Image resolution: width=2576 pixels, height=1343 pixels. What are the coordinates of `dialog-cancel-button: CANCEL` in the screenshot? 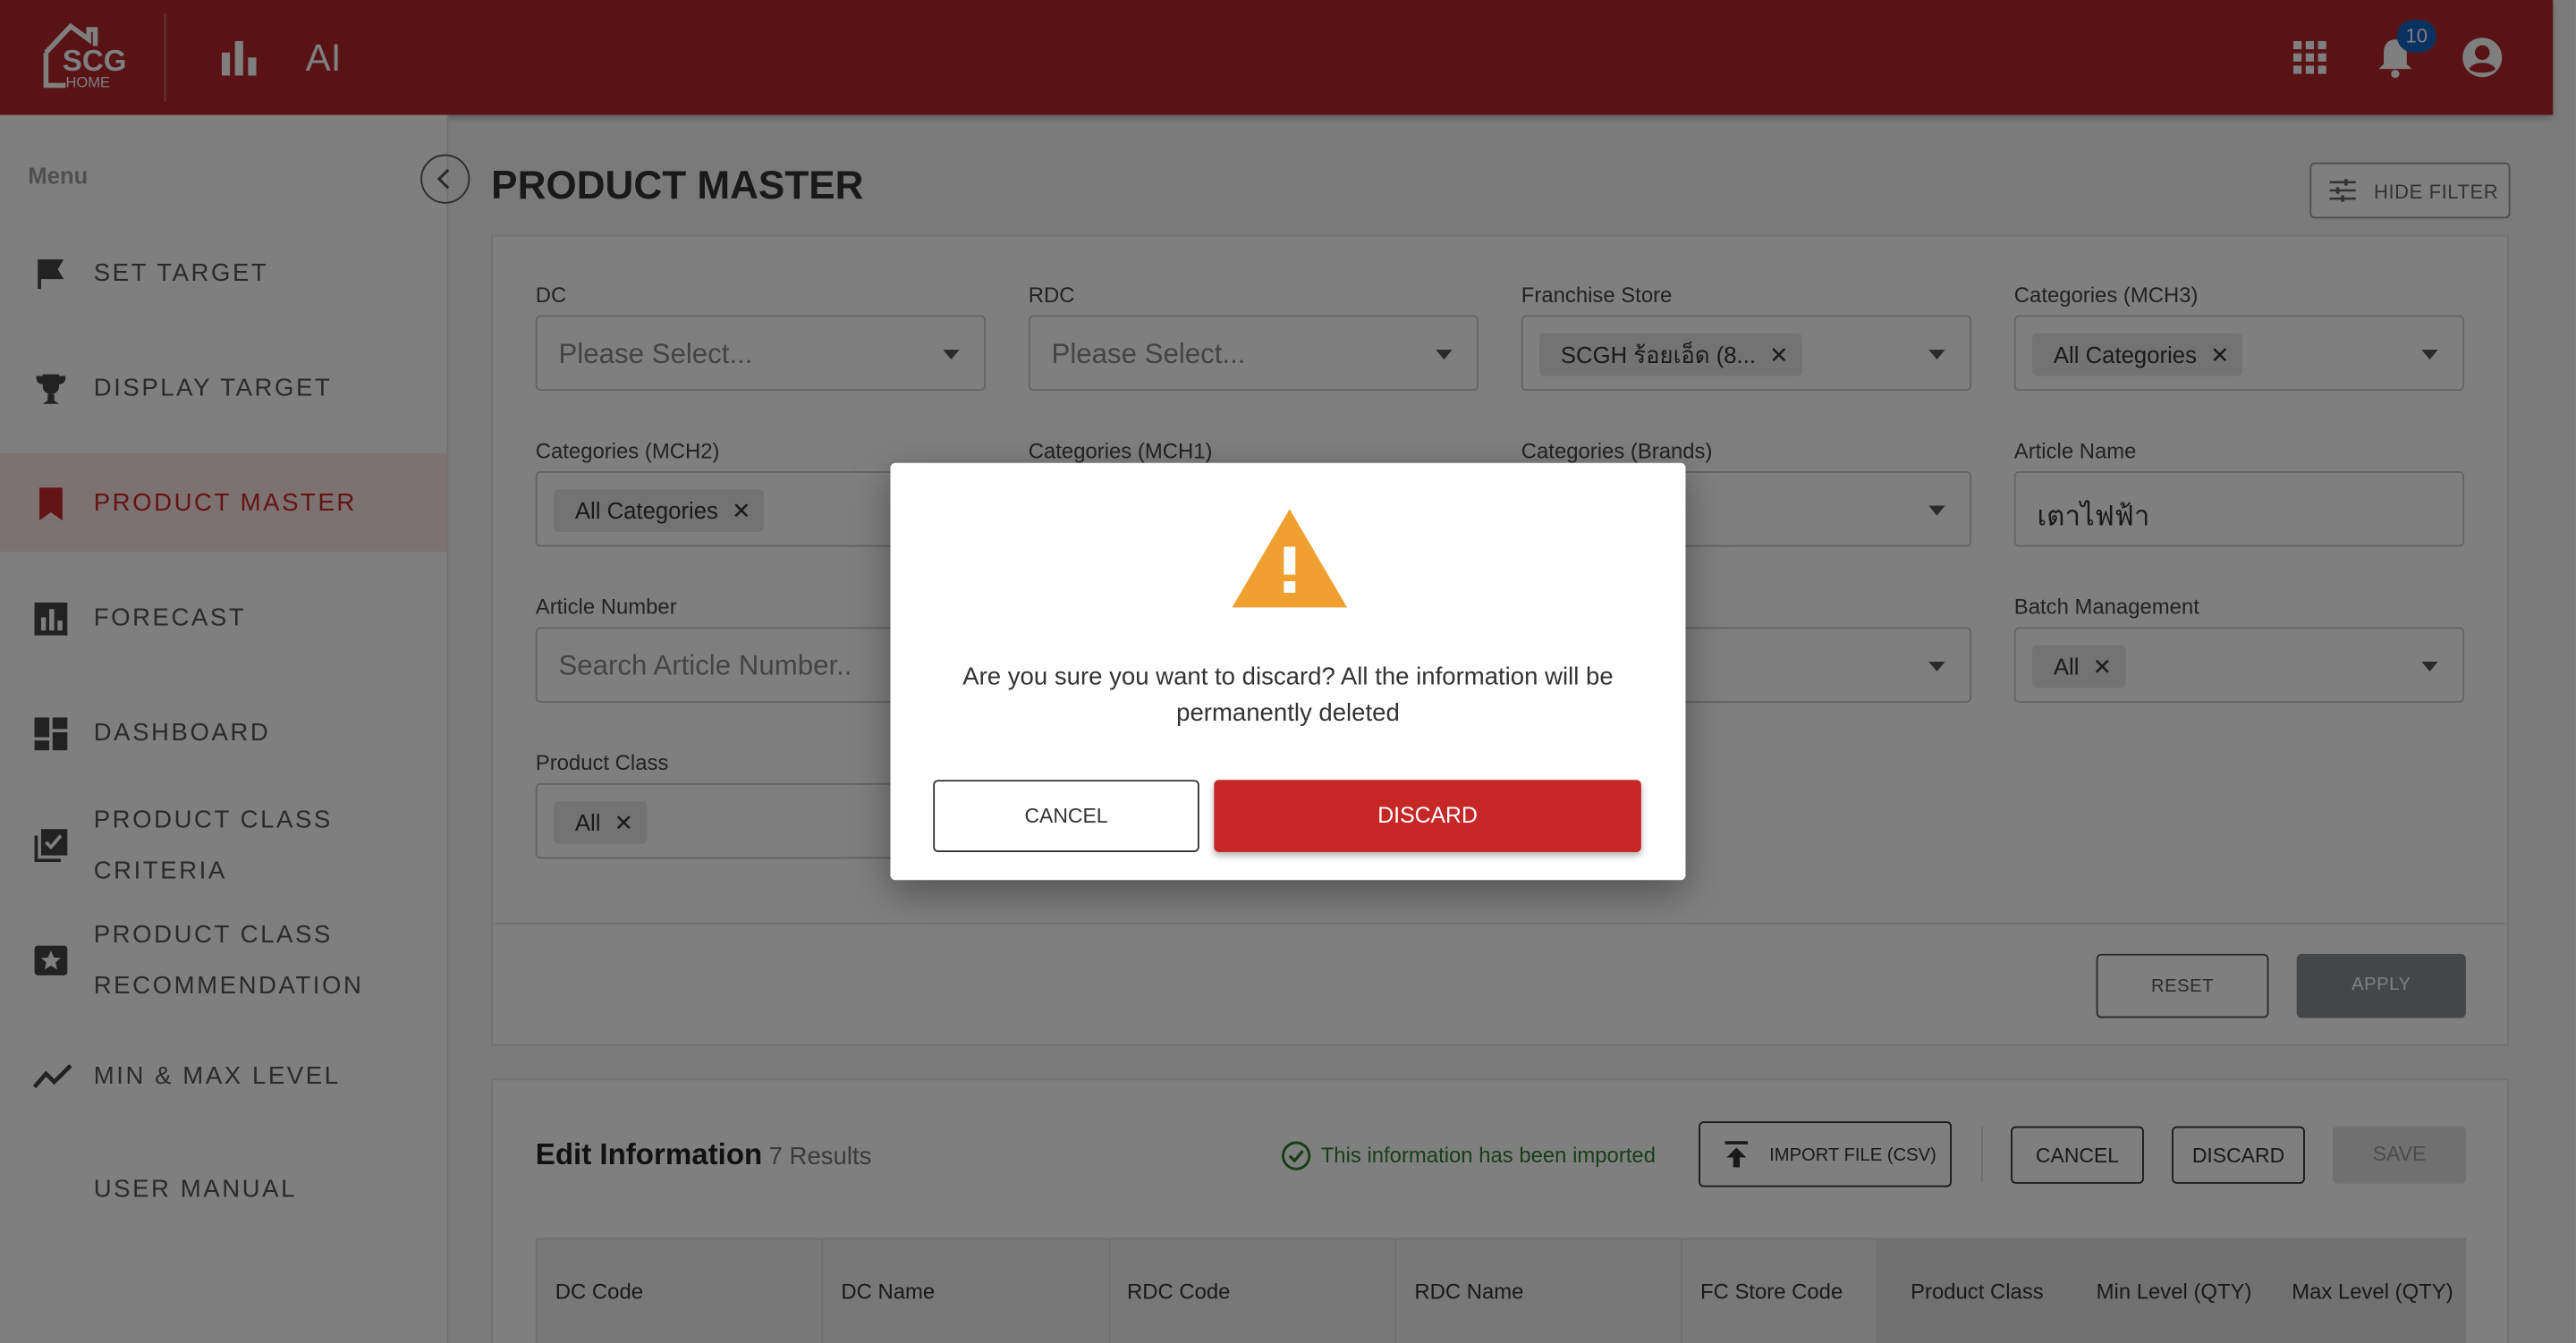 It's located at (1066, 816).